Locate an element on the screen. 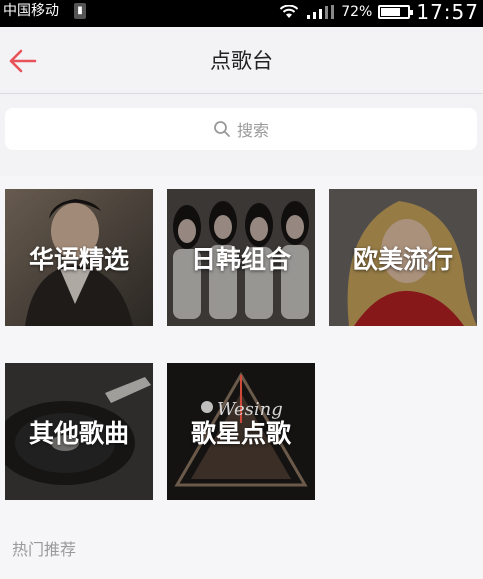 The image size is (483, 579). search-icon is located at coordinates (222, 129).